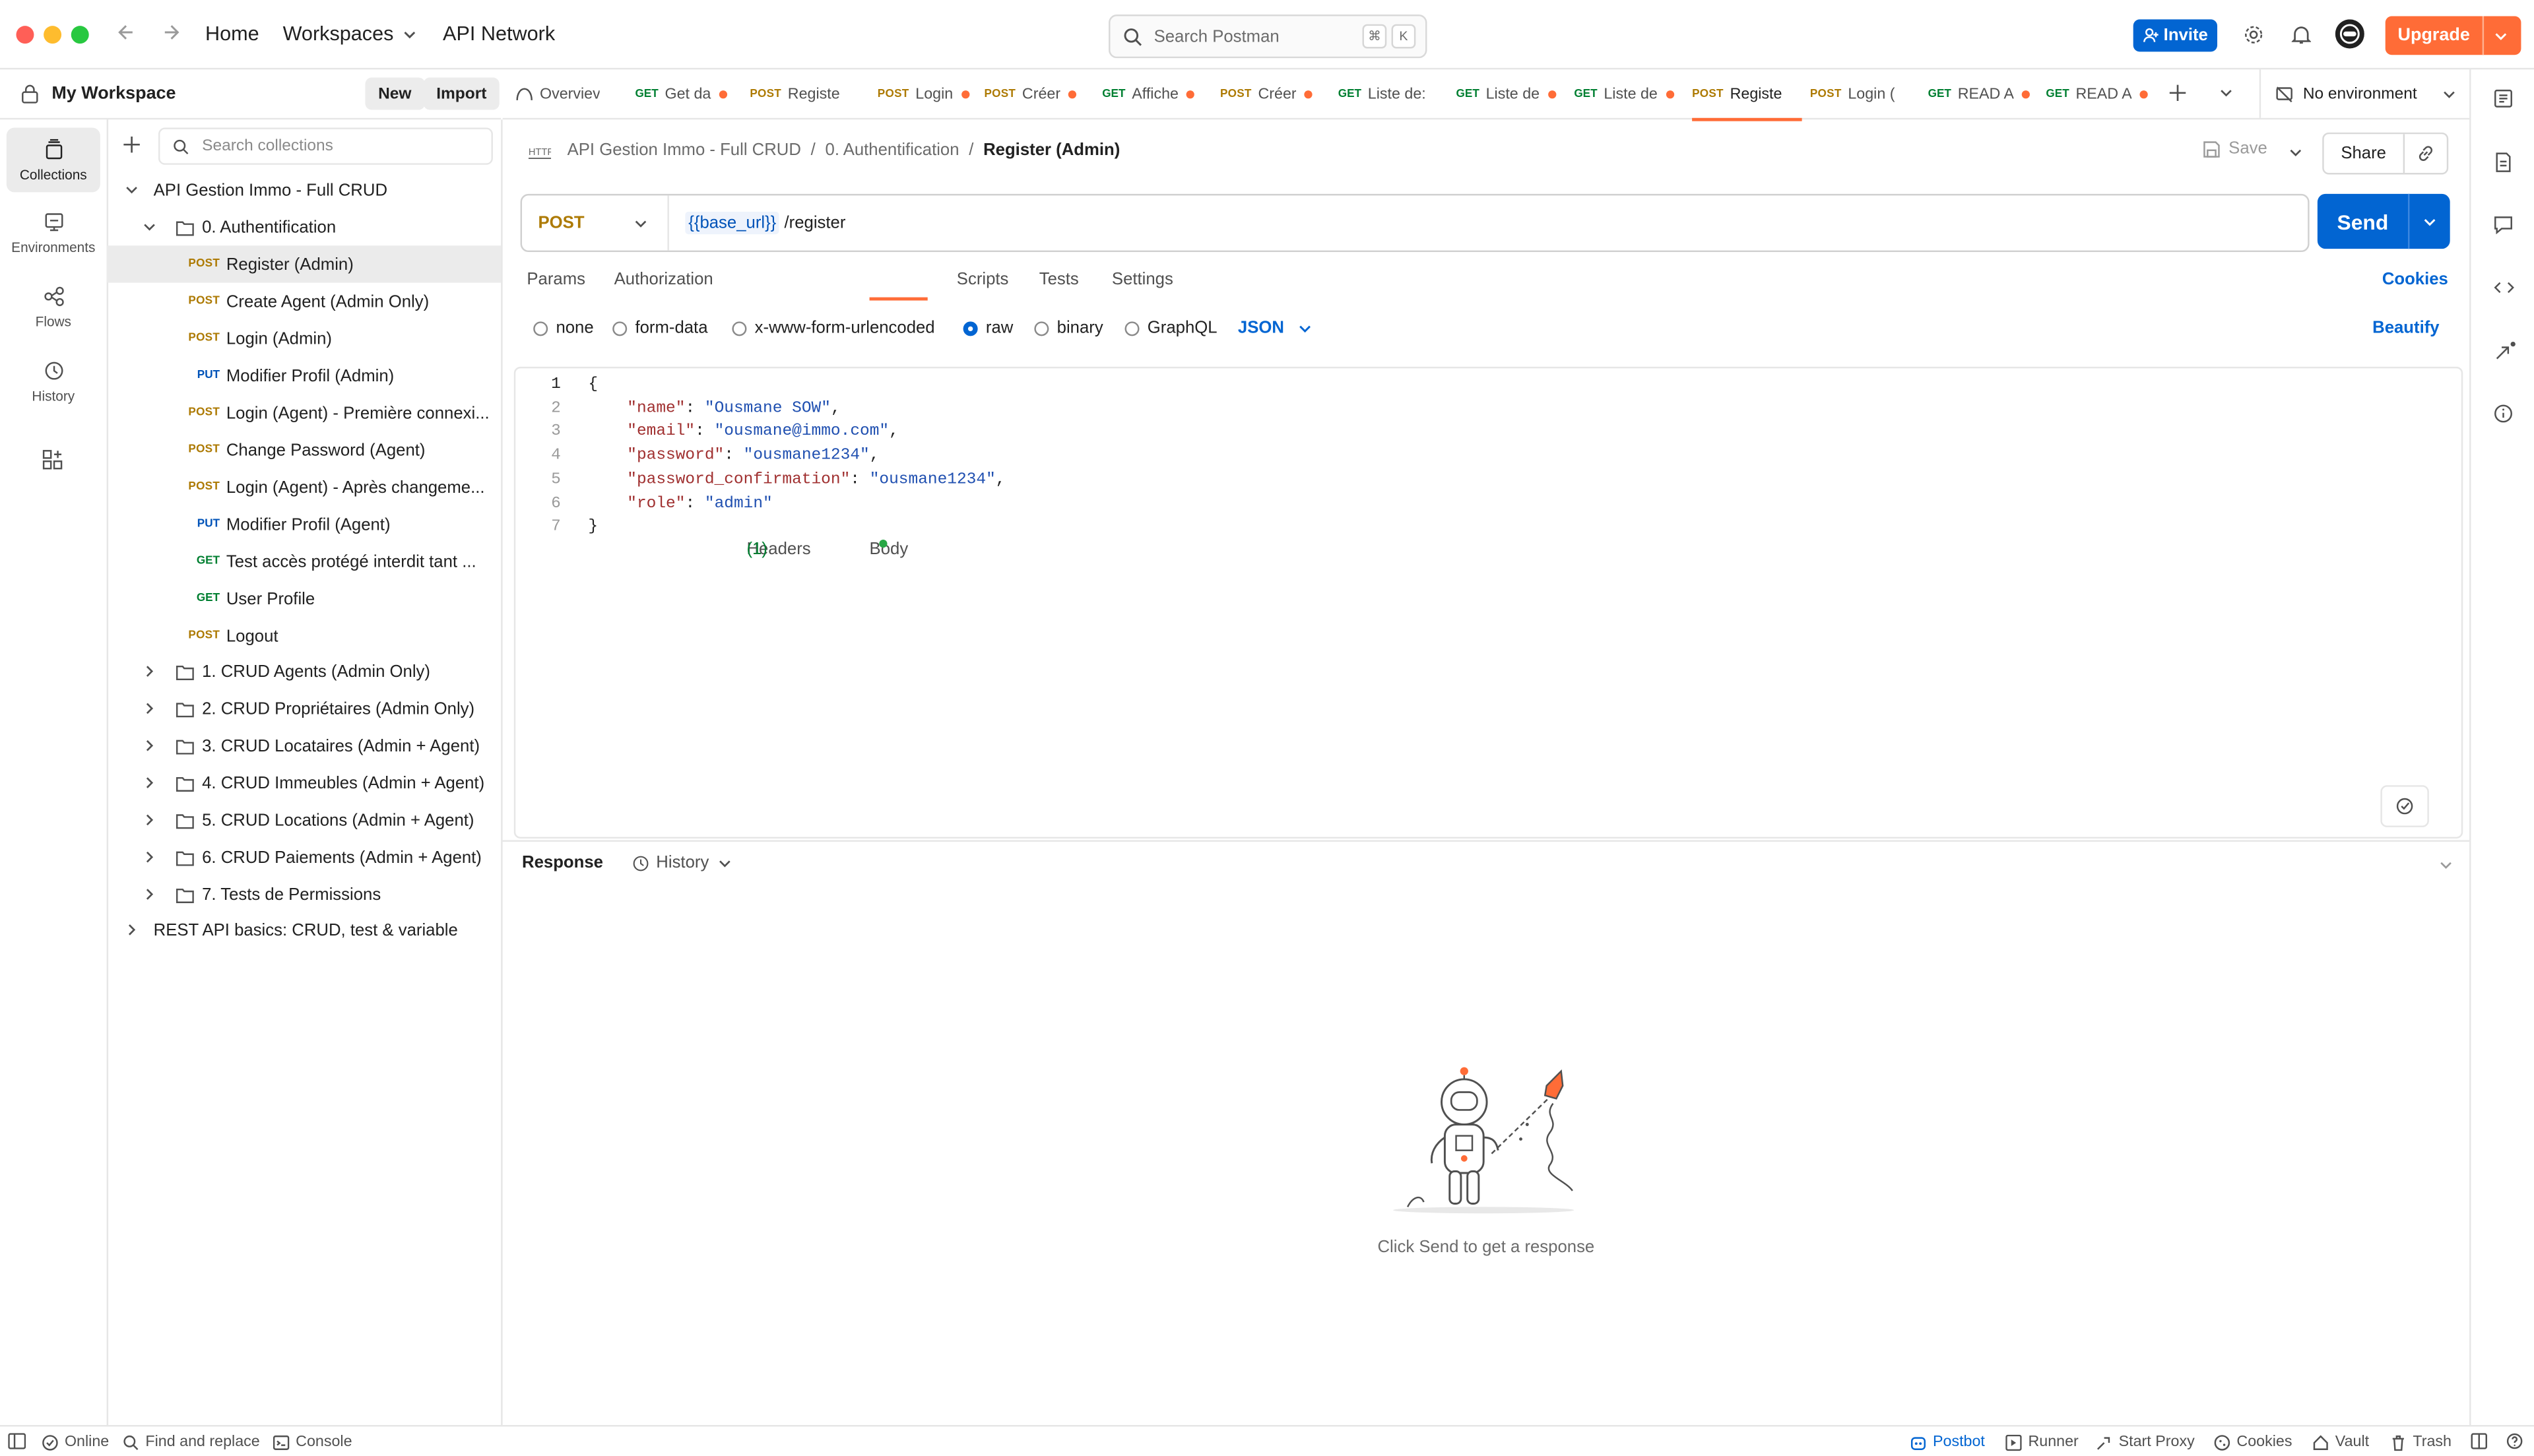 The width and height of the screenshot is (2534, 1456). What do you see at coordinates (304, 670) in the screenshot?
I see `folder-item: 1. CRUD Agents (Admin Only)` at bounding box center [304, 670].